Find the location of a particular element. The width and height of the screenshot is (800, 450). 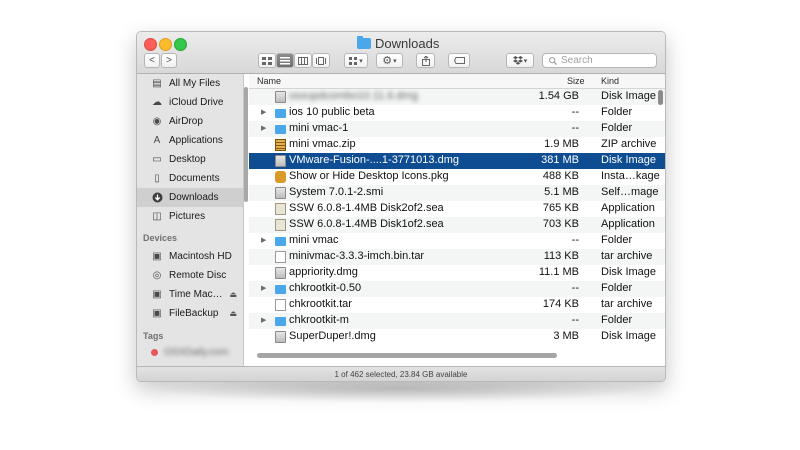

list-view-icon is located at coordinates (285, 60).